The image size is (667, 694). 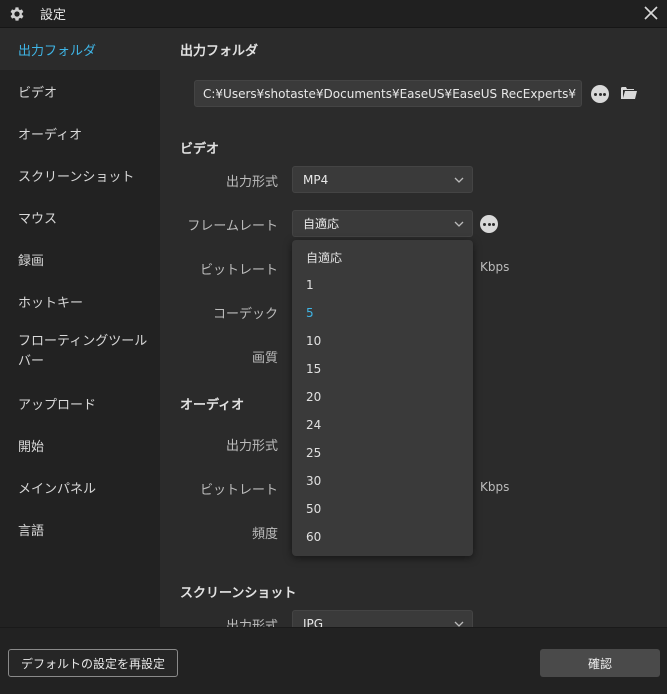 What do you see at coordinates (382, 257) in the screenshot?
I see `framerate-option: 自適応` at bounding box center [382, 257].